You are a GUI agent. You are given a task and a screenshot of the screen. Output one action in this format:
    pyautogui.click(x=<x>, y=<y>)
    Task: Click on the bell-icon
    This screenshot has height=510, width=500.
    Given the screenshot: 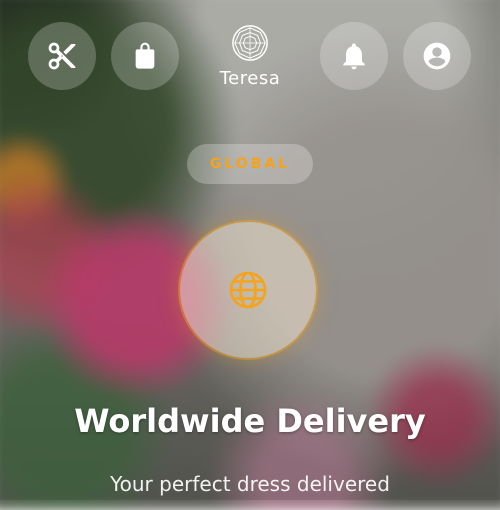 What is the action you would take?
    pyautogui.click(x=354, y=56)
    